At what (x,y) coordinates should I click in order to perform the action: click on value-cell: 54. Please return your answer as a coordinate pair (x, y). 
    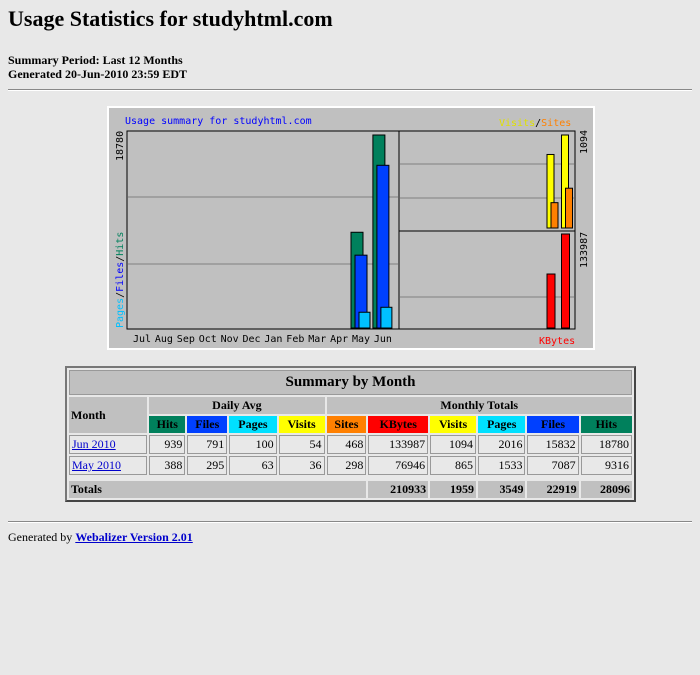
    Looking at the image, I should click on (301, 444).